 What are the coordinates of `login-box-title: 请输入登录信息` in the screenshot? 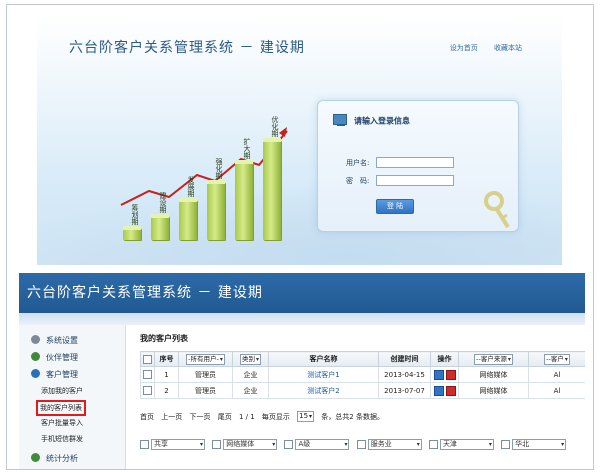 It's located at (382, 121).